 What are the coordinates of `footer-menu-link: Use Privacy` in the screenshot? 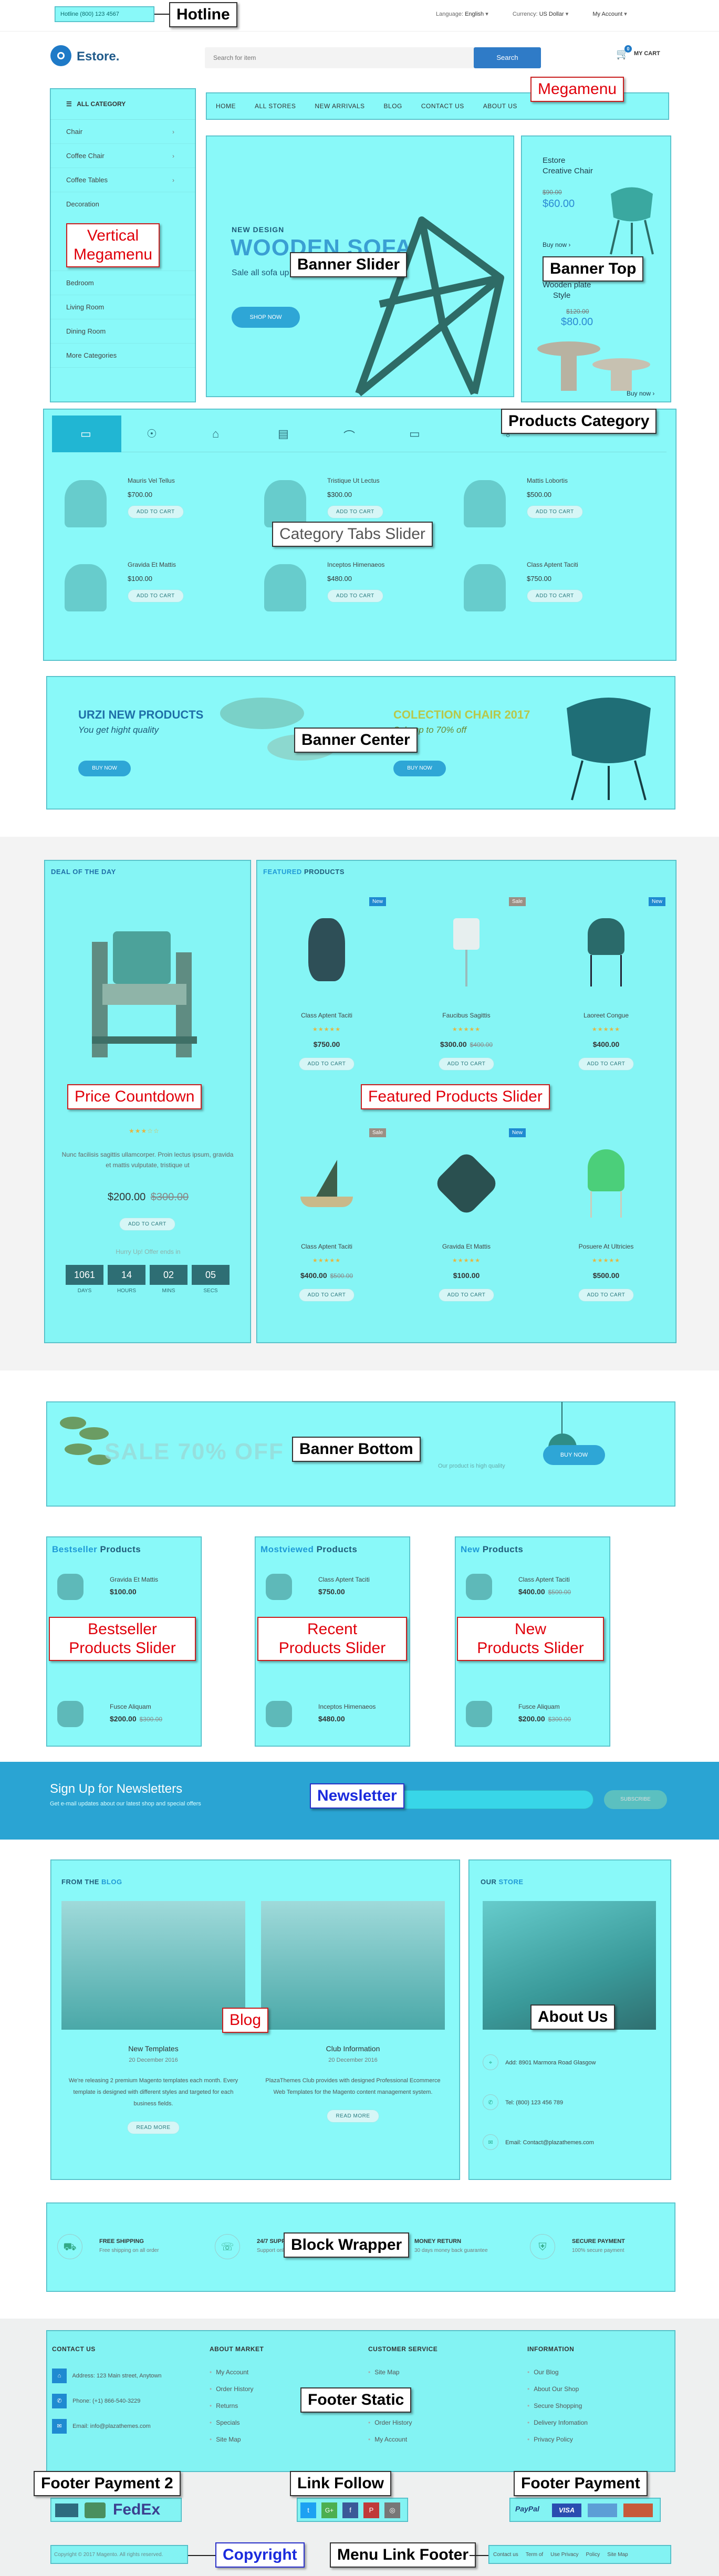 It's located at (564, 2555).